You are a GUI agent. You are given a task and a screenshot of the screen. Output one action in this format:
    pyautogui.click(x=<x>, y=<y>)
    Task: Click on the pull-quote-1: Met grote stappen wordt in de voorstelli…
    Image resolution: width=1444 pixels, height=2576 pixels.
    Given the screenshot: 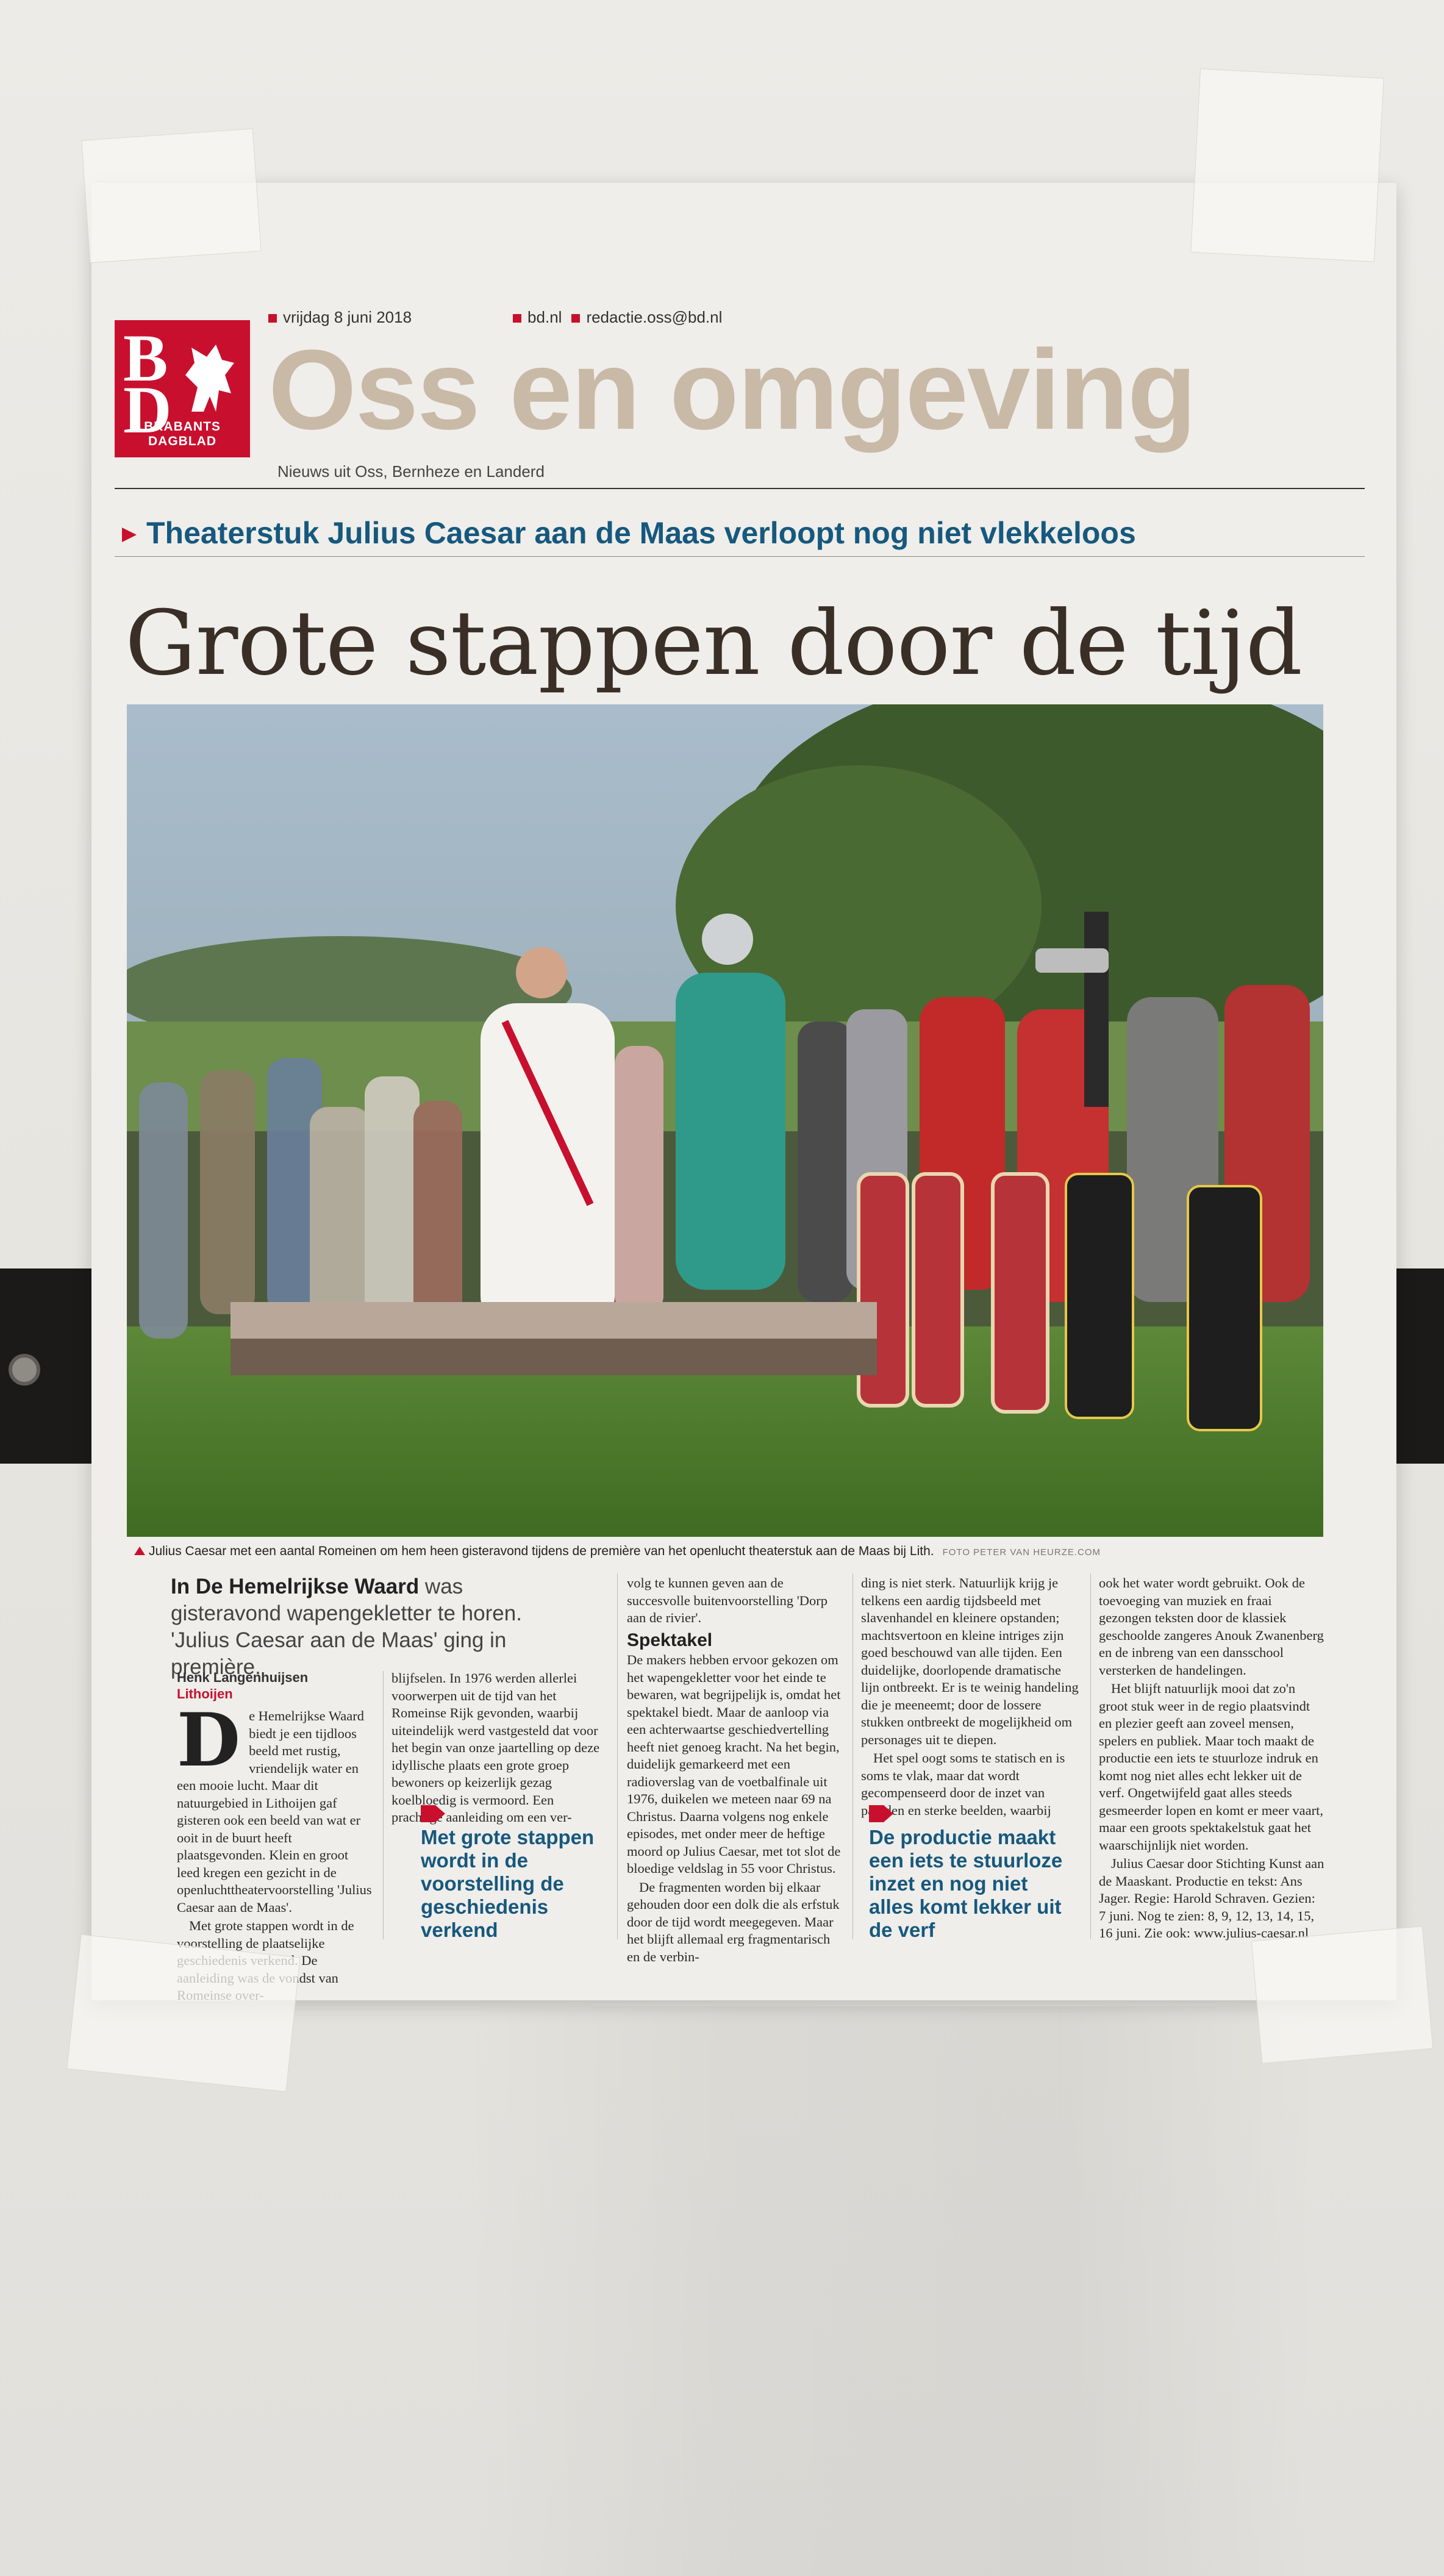 What is the action you would take?
    pyautogui.click(x=518, y=1873)
    